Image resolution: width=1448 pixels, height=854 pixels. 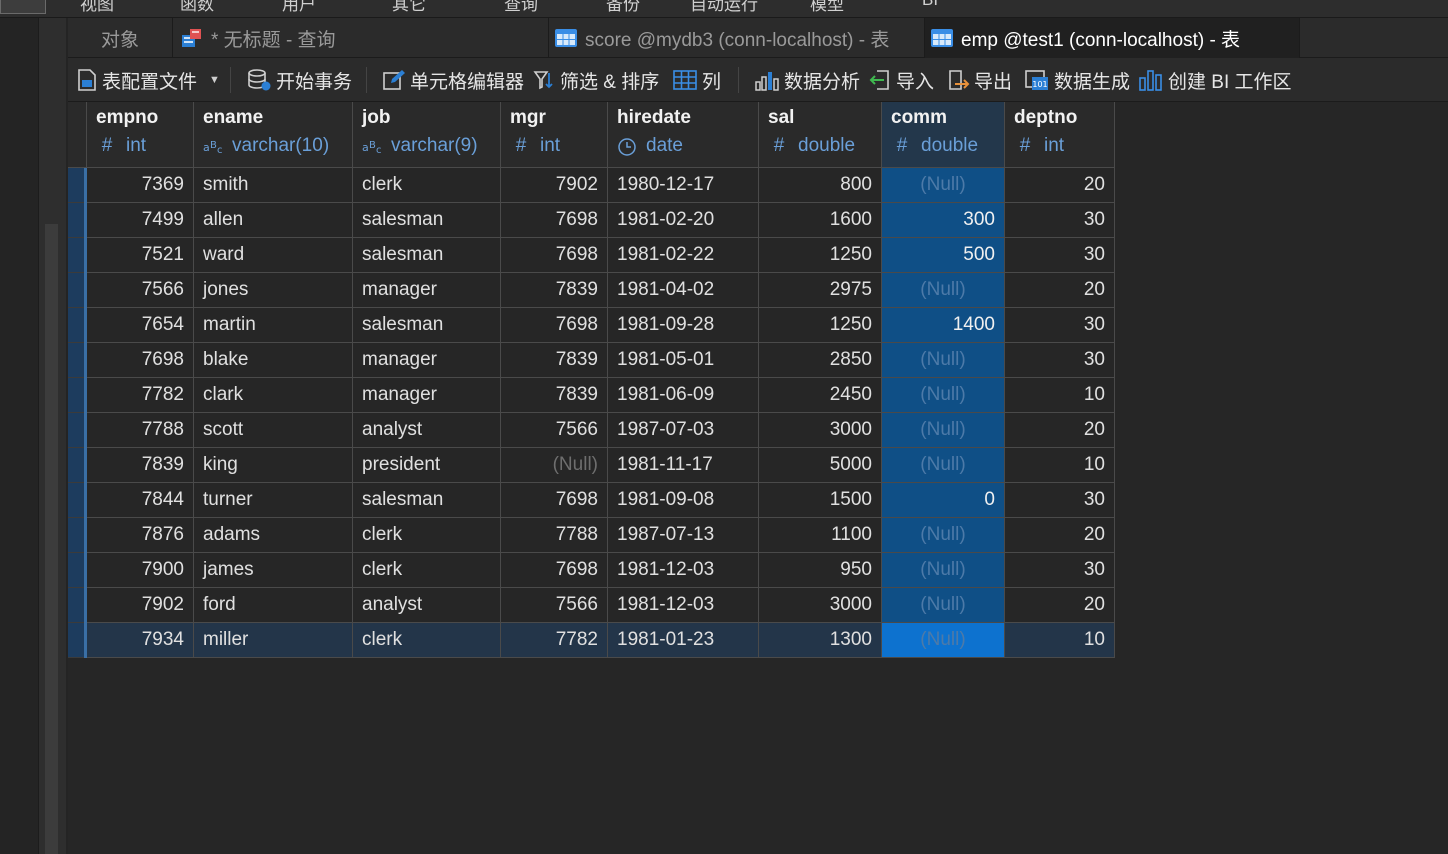 I want to click on cell-empno: 7499, so click(x=140, y=220).